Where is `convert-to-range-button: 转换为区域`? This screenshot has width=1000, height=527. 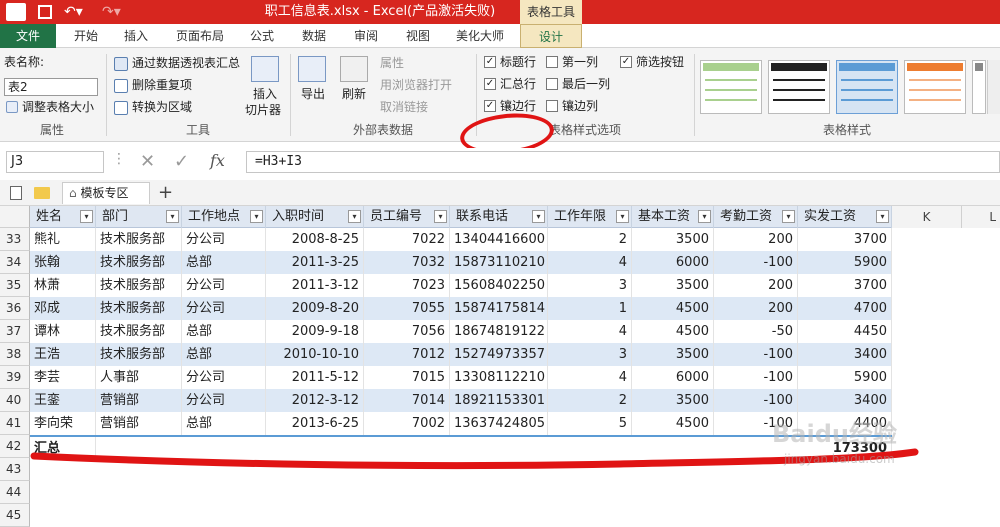
convert-to-range-button: 转换为区域 is located at coordinates (162, 107).